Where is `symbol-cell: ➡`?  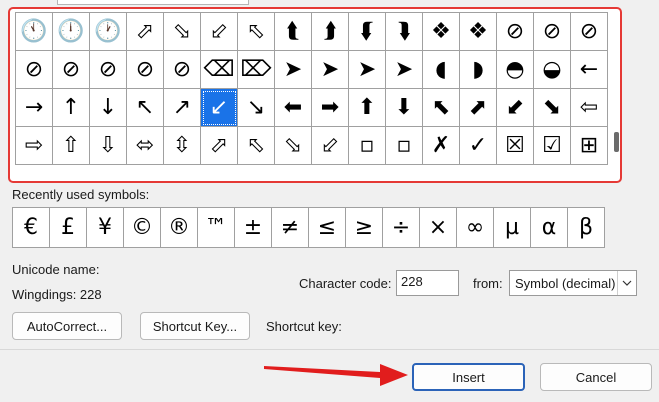 symbol-cell: ➡ is located at coordinates (330, 108).